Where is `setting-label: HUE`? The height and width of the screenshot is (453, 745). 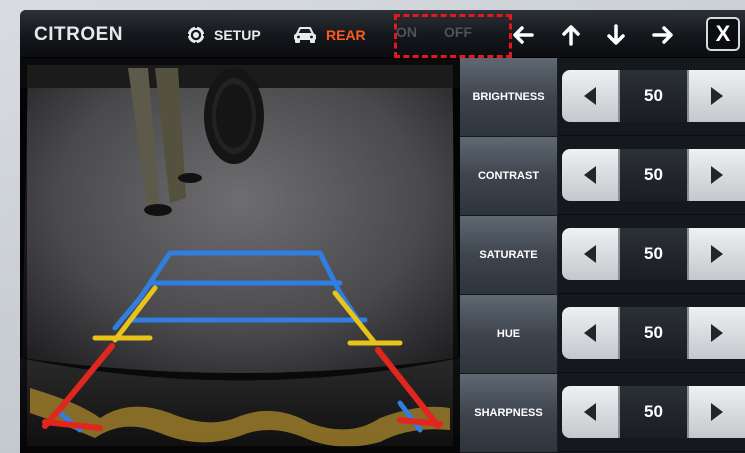
setting-label: HUE is located at coordinates (509, 334).